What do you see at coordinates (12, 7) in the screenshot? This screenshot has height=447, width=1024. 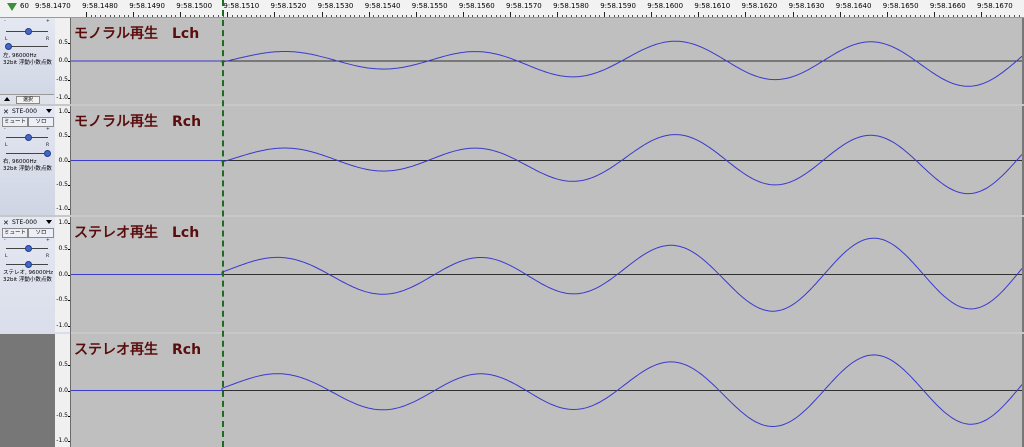 I see `play-head-icon` at bounding box center [12, 7].